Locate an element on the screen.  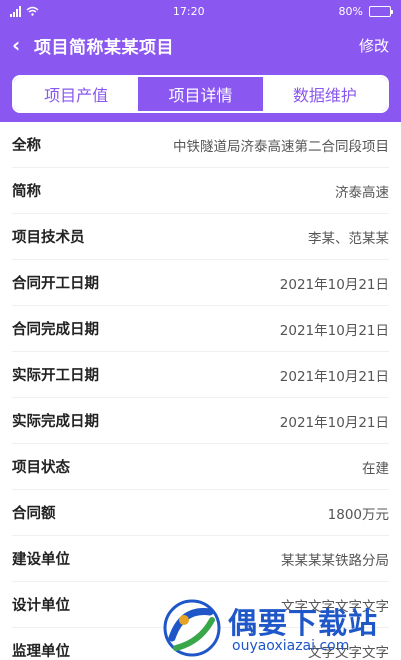
tab-project-details: 项目详情 is located at coordinates (200, 94).